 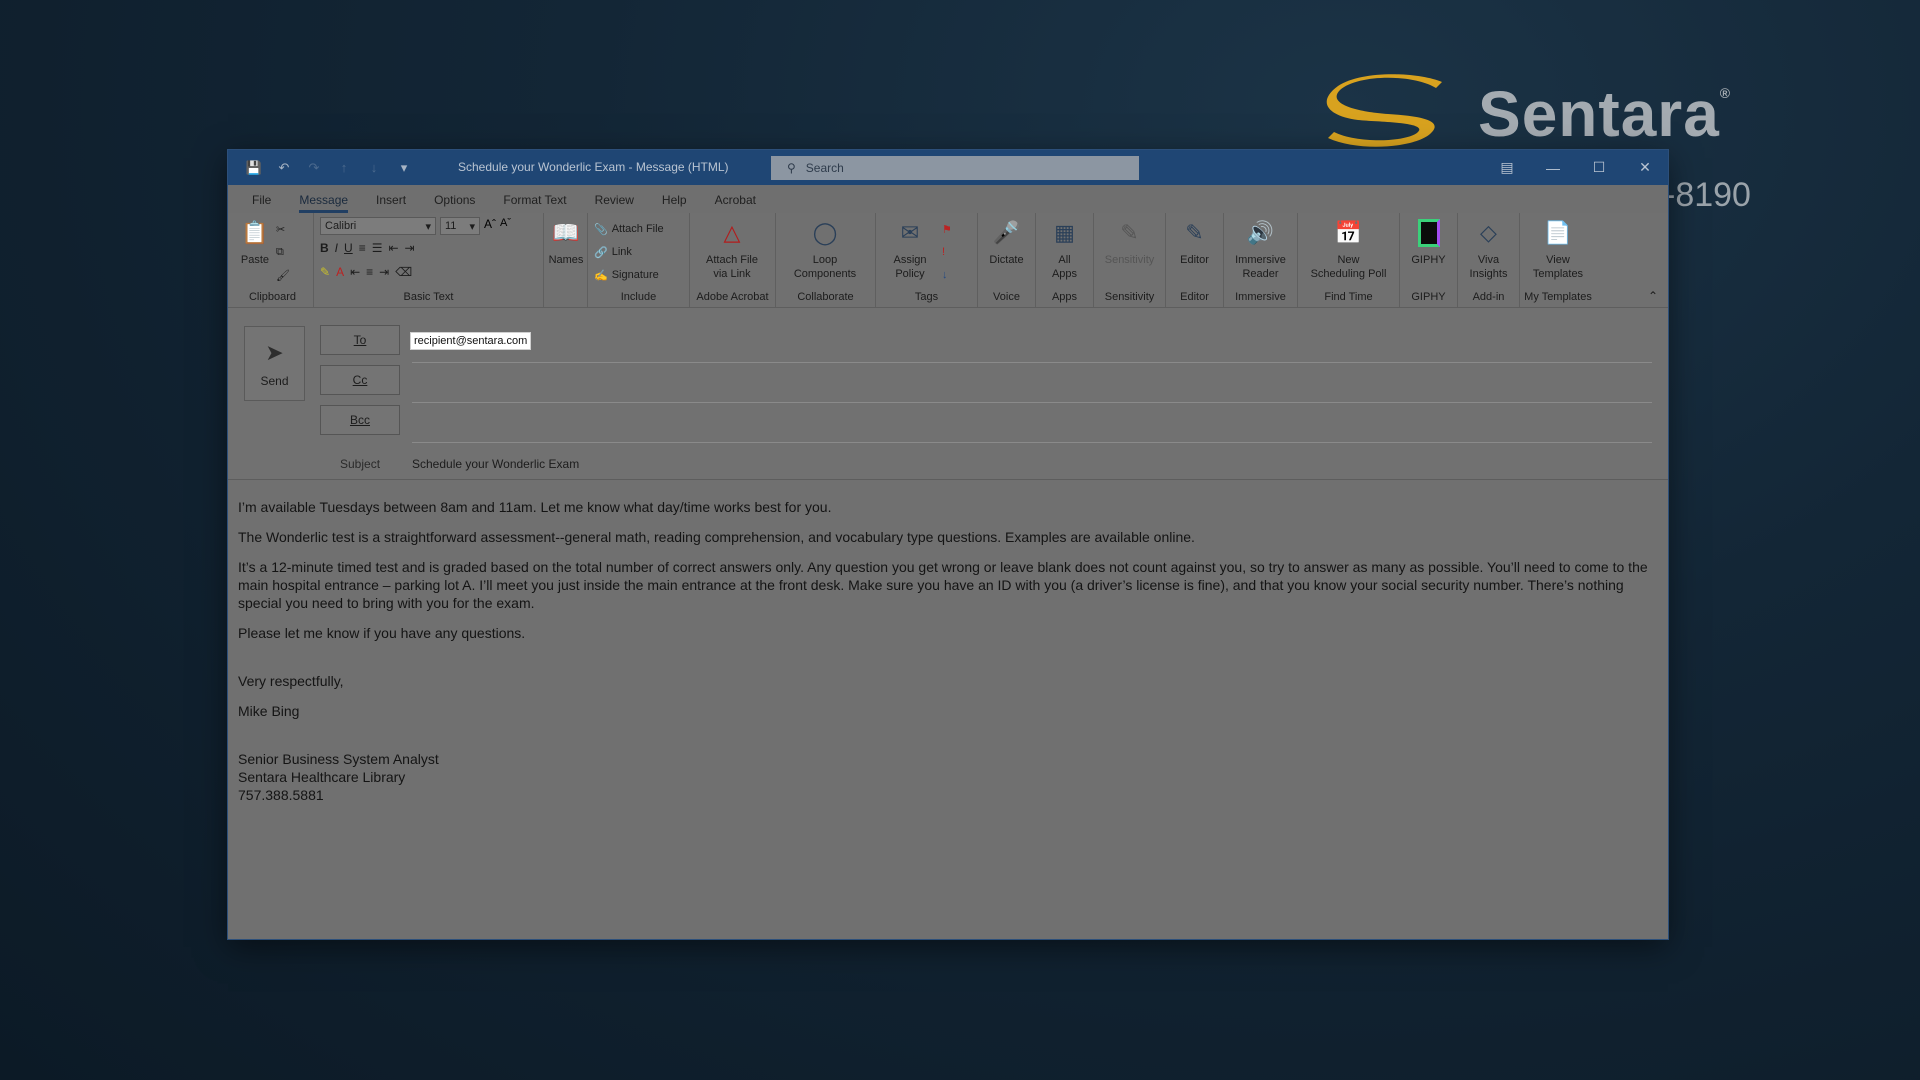 What do you see at coordinates (360, 464) in the screenshot?
I see `subject-label: Subject` at bounding box center [360, 464].